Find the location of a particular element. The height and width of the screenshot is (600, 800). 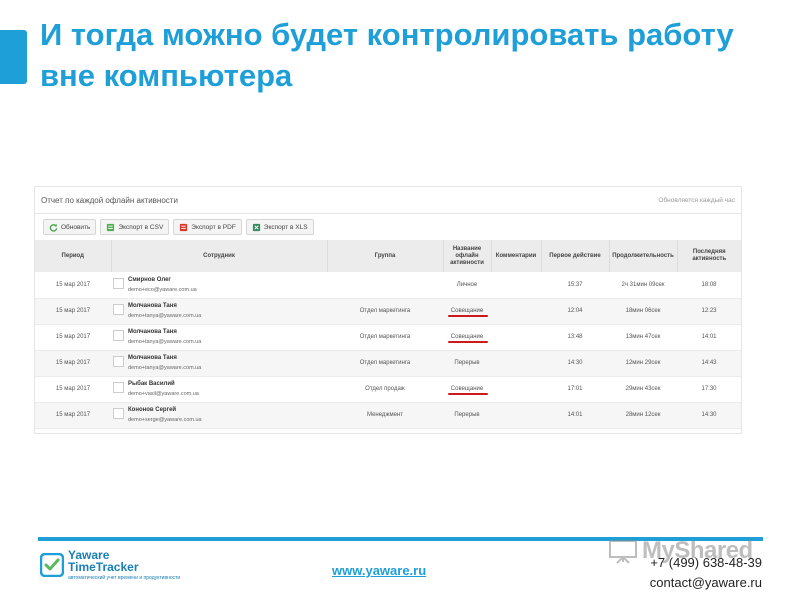

cell-duration: 13мин 47сек is located at coordinates (643, 337).